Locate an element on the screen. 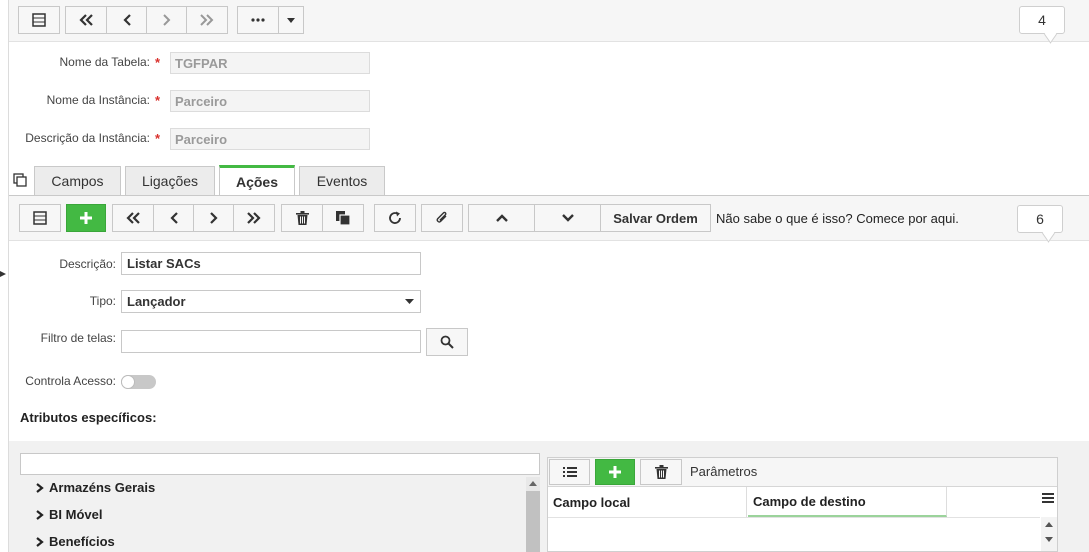  next-record-button is located at coordinates (166, 20).